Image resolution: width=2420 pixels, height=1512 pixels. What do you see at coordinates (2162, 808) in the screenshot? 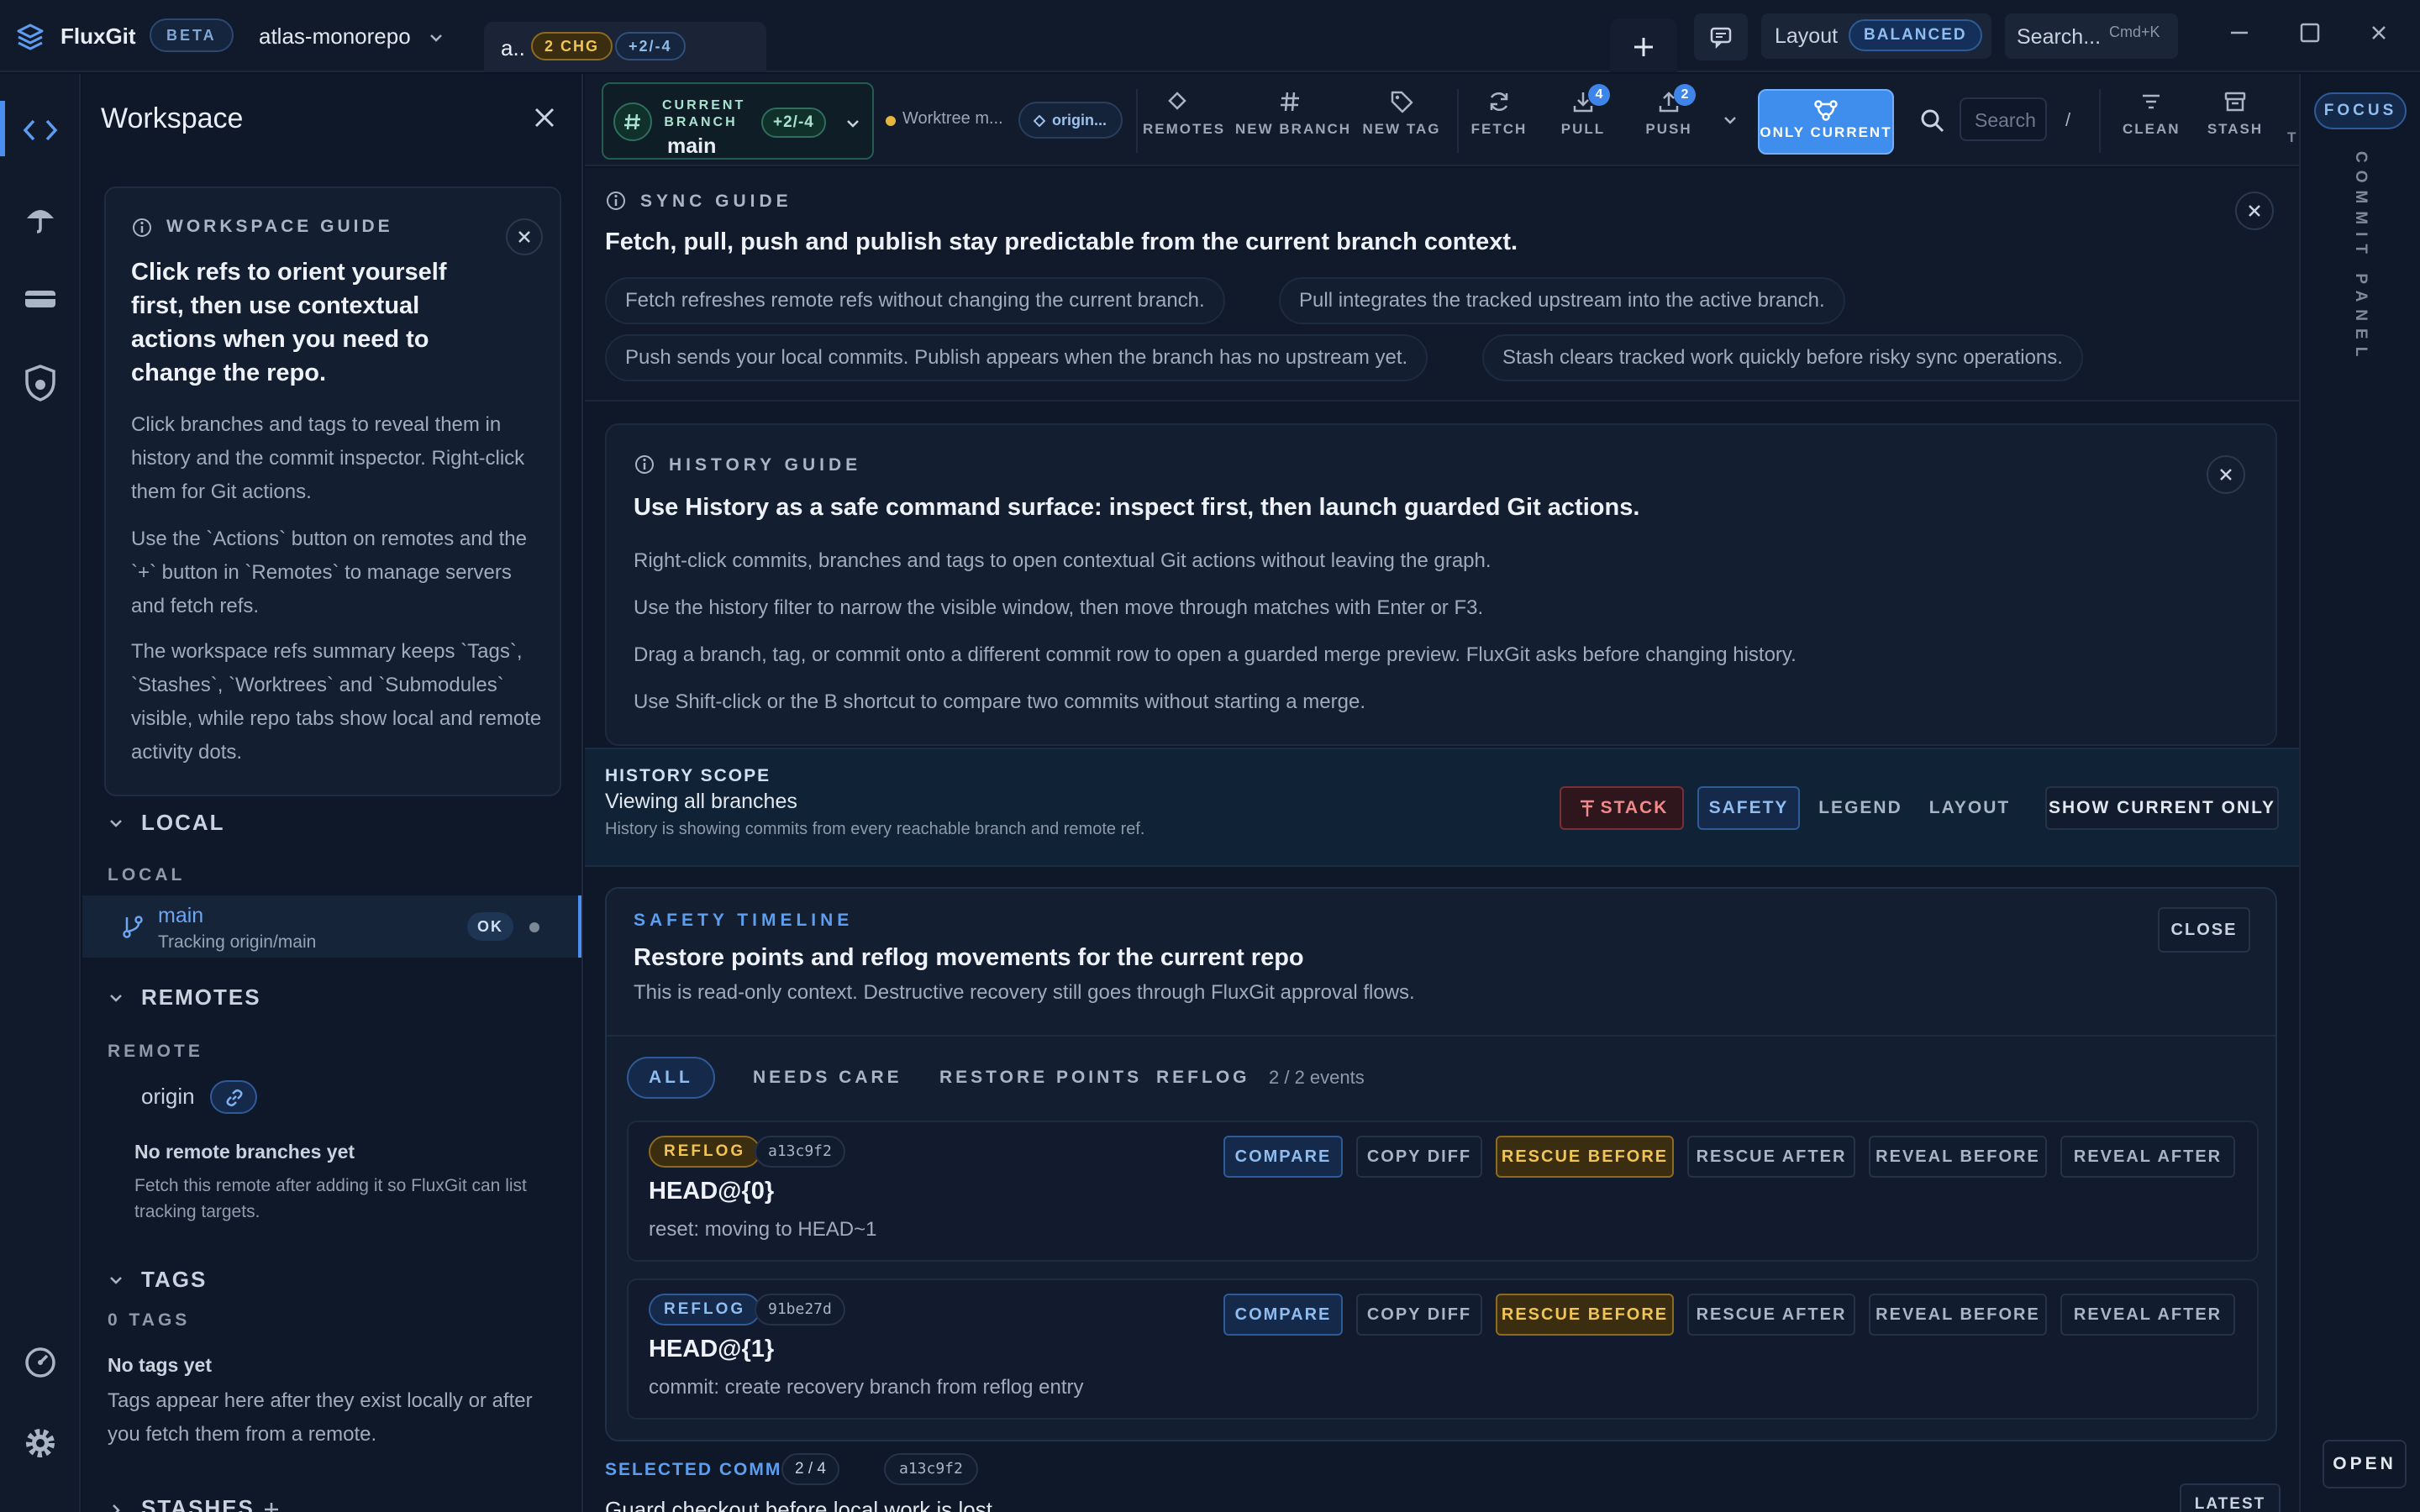
I see `show-current-only-button: SHOW CURRENT ONLY` at bounding box center [2162, 808].